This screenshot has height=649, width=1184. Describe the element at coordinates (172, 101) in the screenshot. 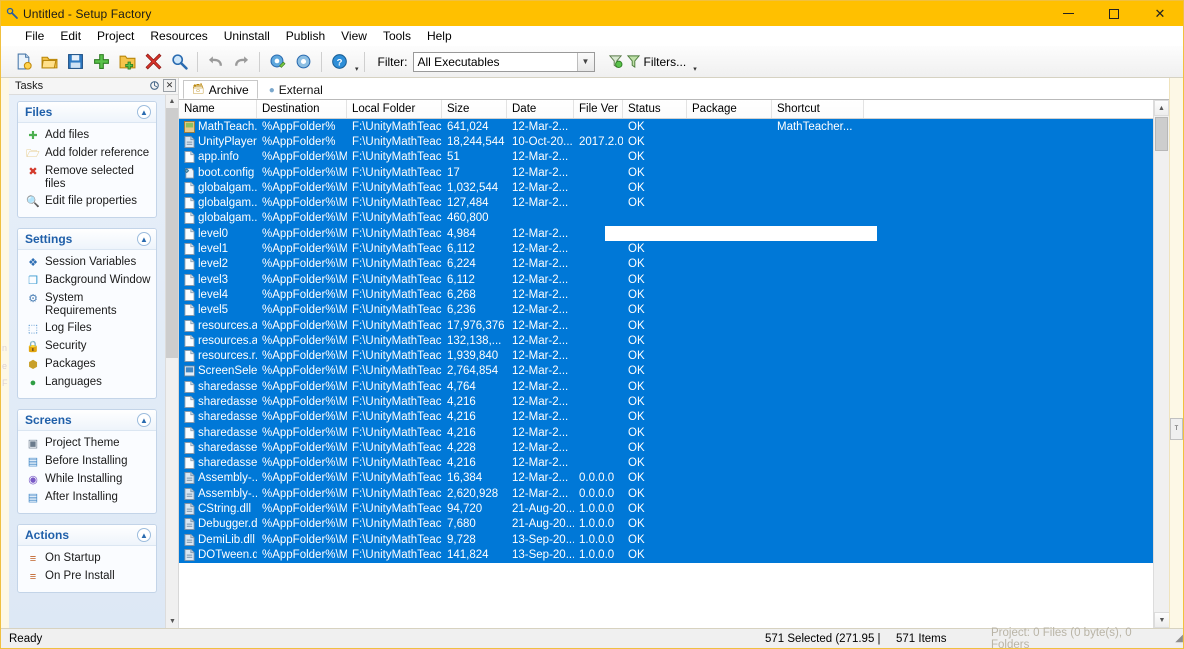

I see `scroll-up-icon: ▲` at that location.